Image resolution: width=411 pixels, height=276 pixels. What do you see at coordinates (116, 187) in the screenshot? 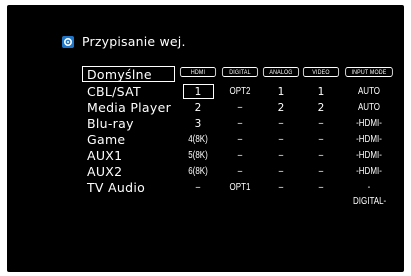
I see `row-label-tv-audio: TV Audio` at bounding box center [116, 187].